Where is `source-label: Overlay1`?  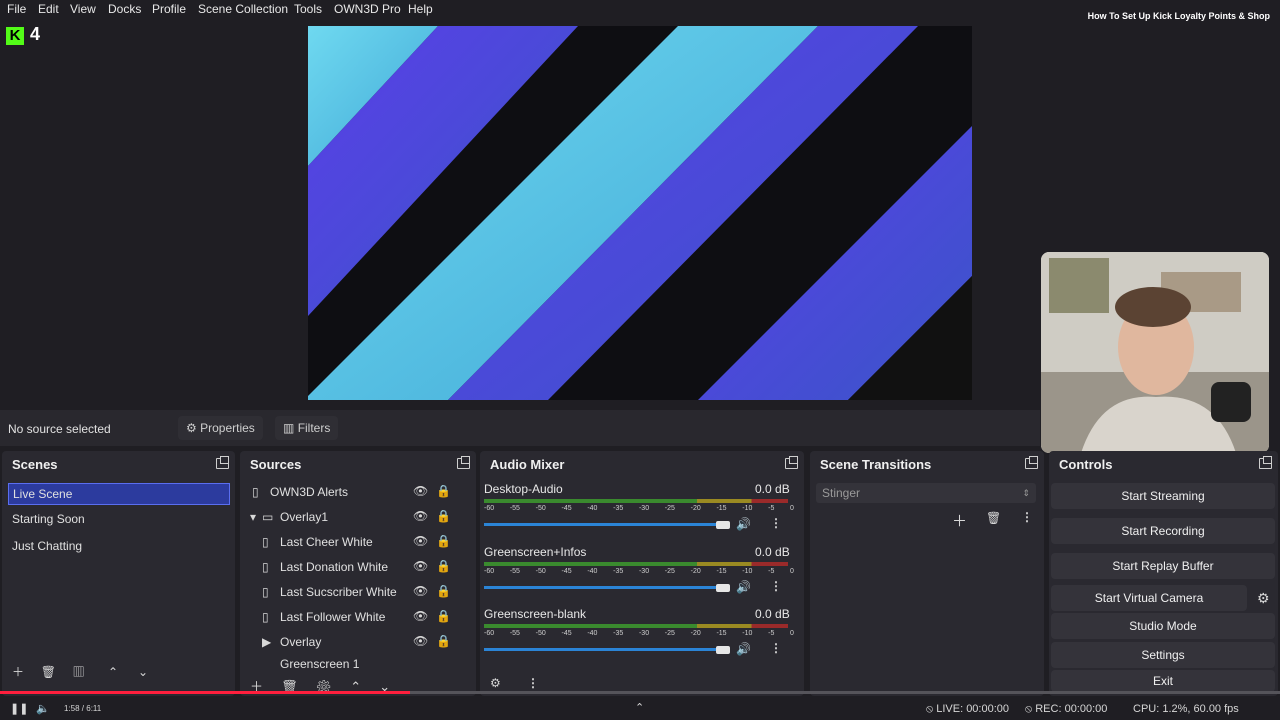
source-label: Overlay1 is located at coordinates (304, 517).